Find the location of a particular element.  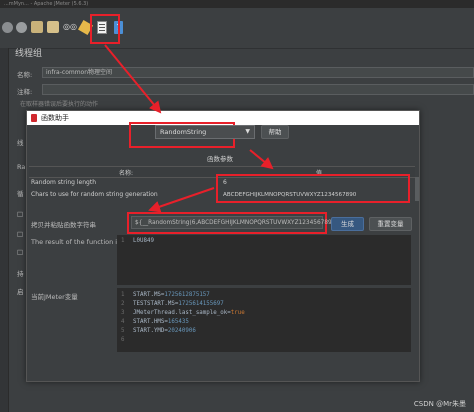

annotation-arrows is located at coordinates (189, 128).